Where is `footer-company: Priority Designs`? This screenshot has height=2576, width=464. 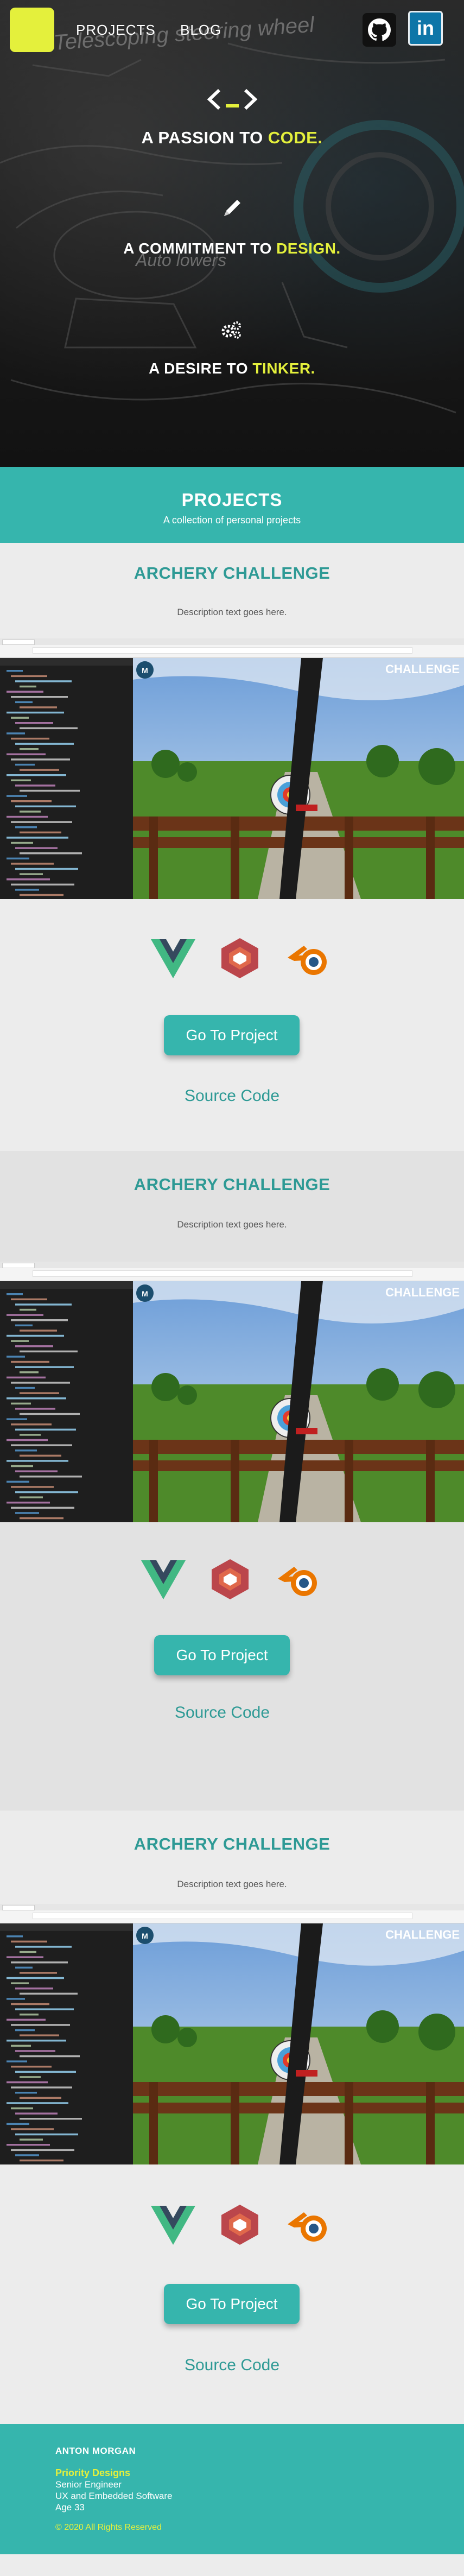 footer-company: Priority Designs is located at coordinates (93, 2472).